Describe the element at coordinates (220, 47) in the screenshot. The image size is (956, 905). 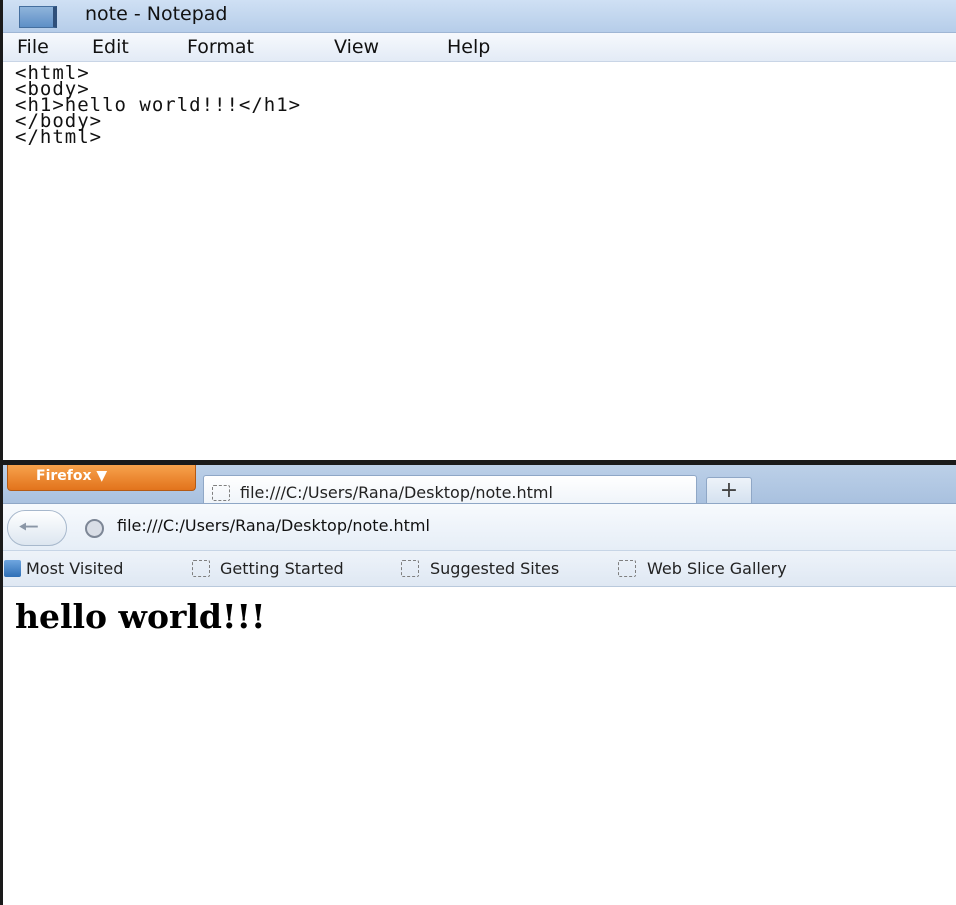
I see `menu-format: Format` at that location.